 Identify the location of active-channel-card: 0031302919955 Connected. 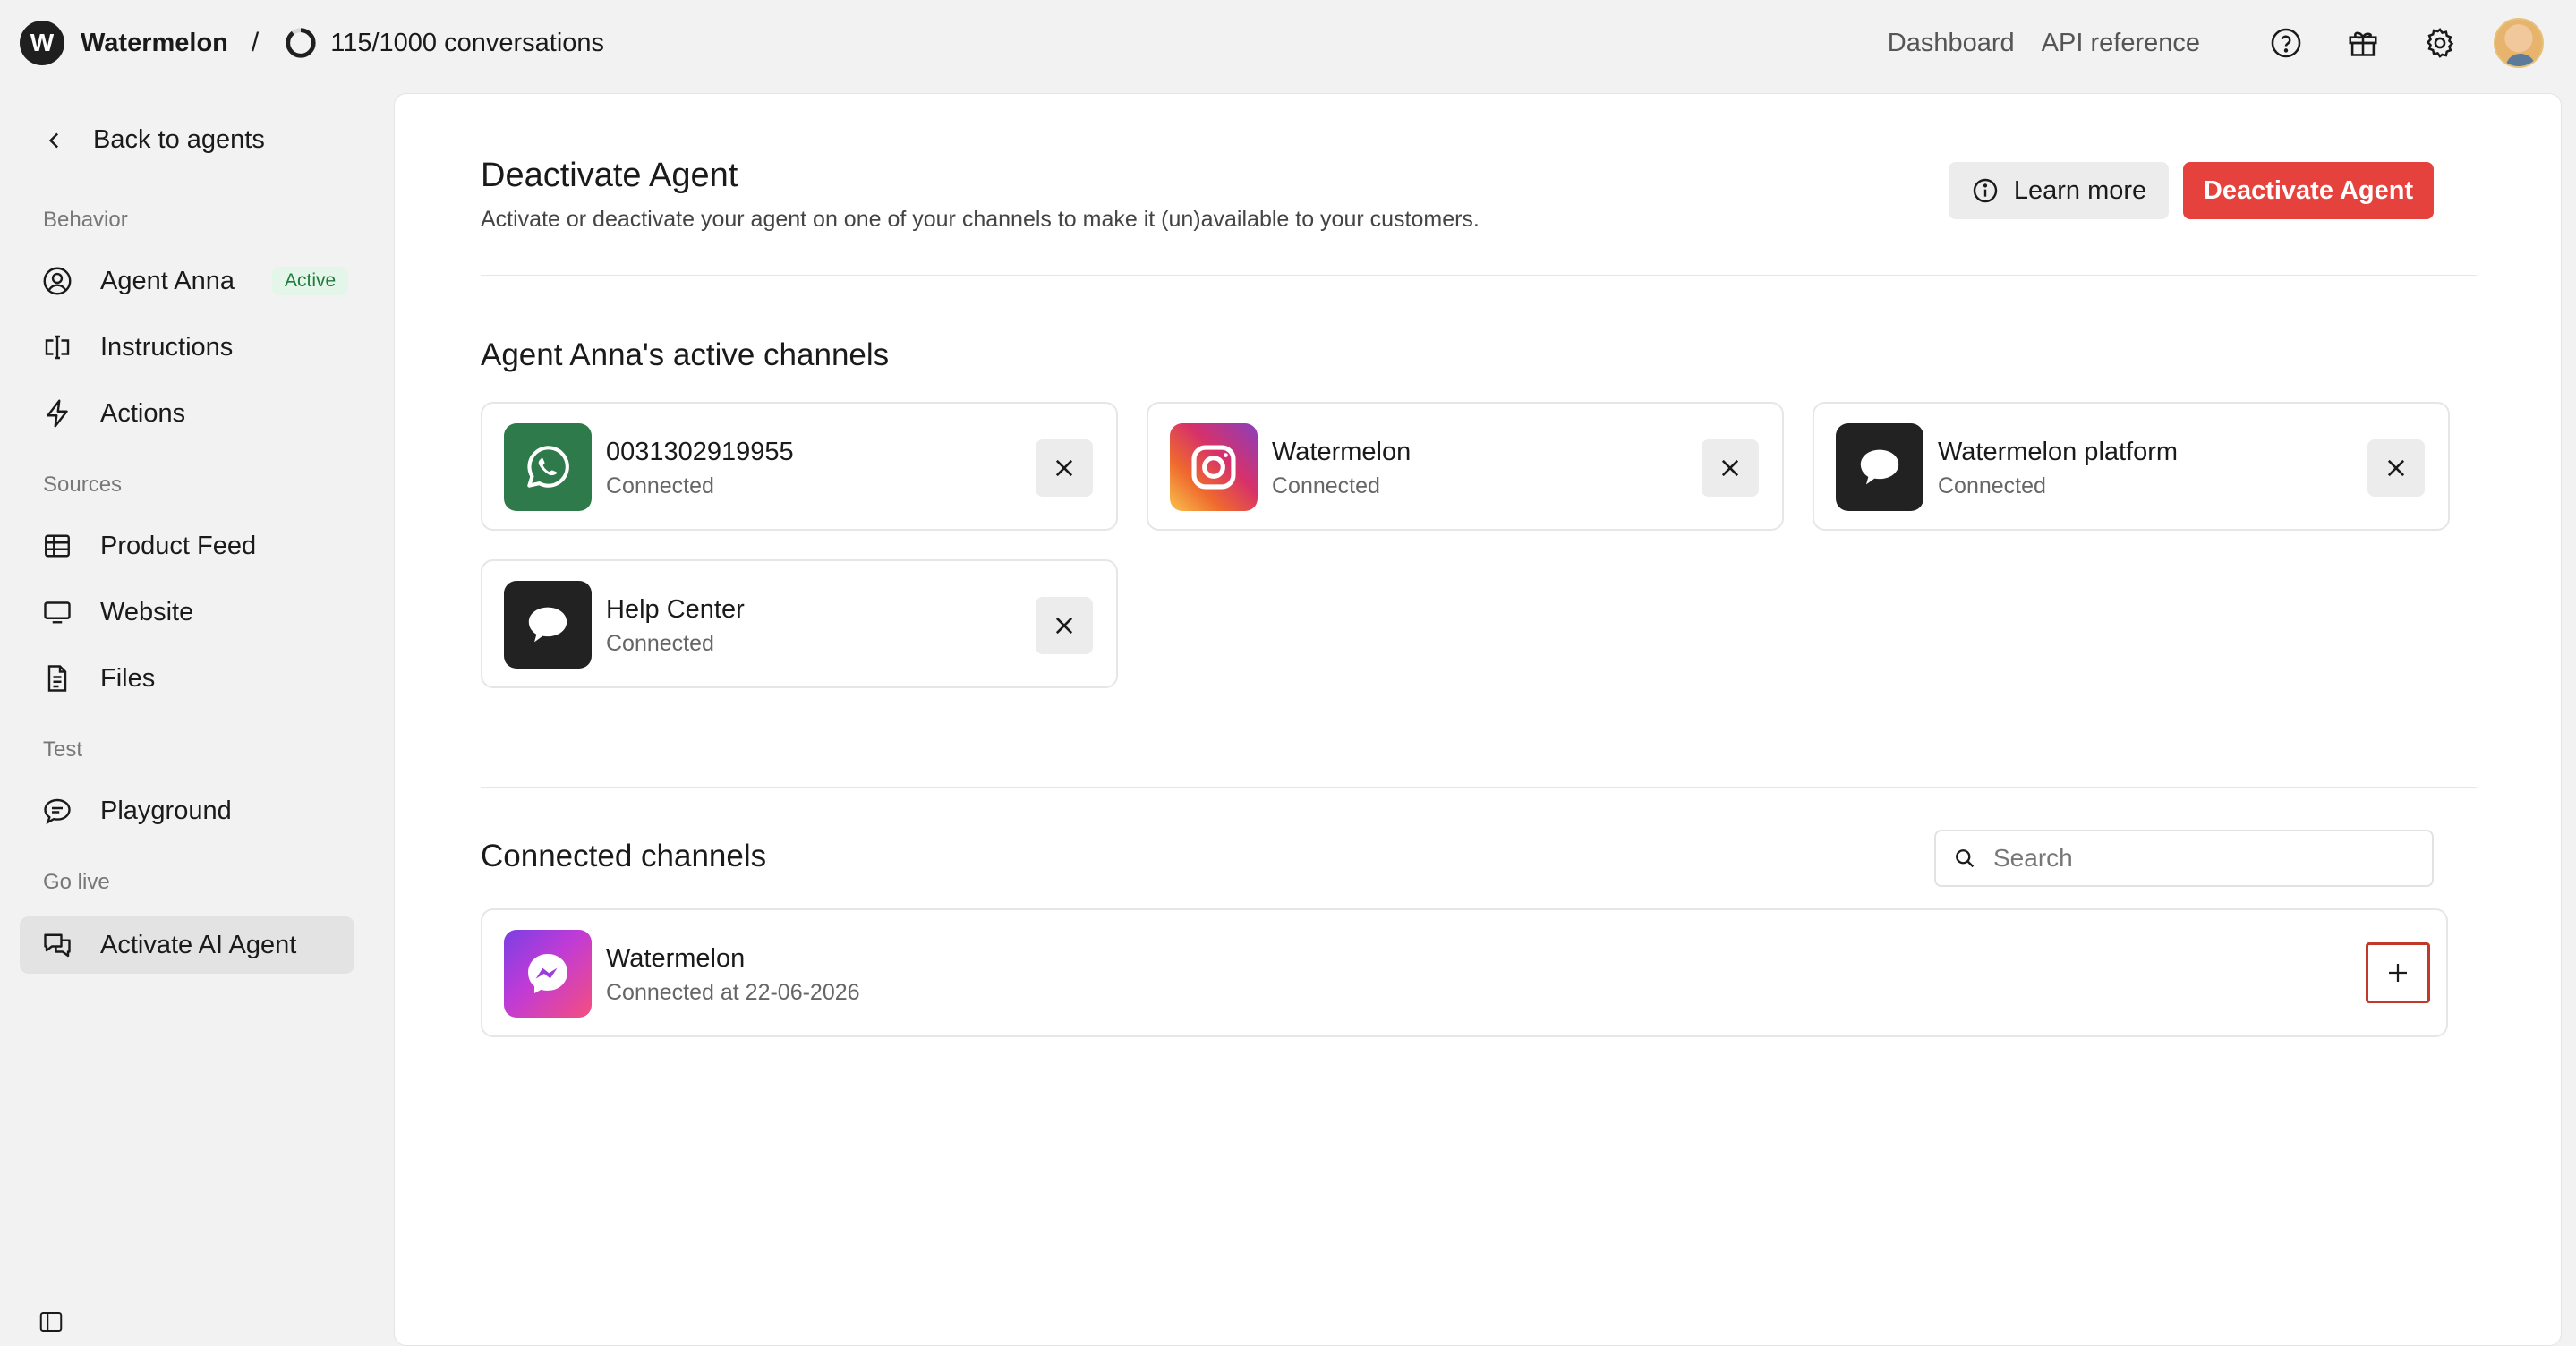
(799, 467).